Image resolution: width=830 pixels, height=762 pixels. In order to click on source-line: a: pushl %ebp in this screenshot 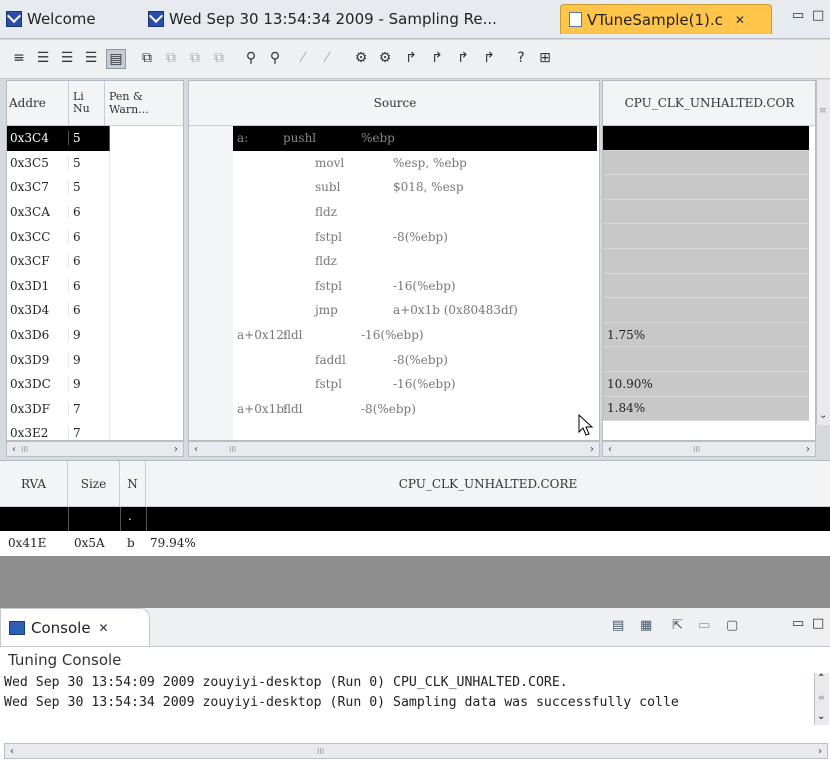, I will do `click(415, 138)`.